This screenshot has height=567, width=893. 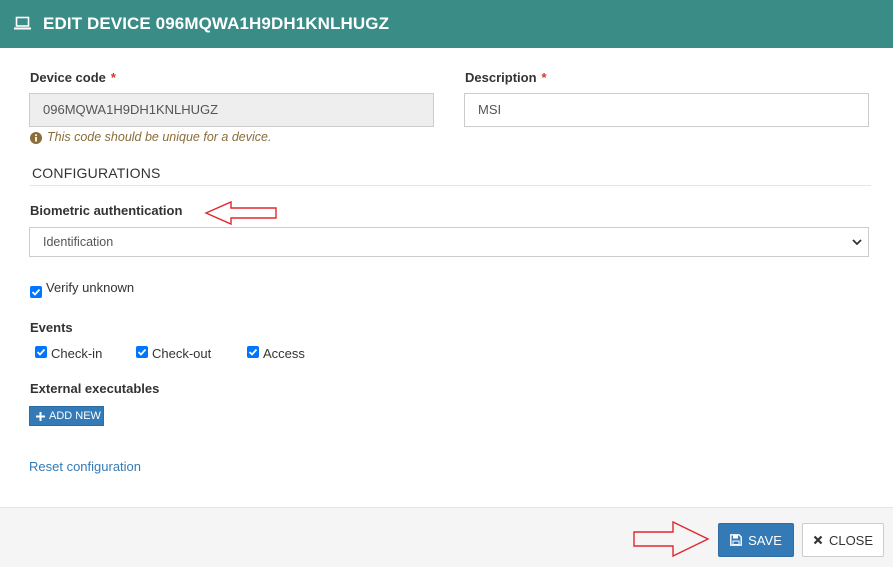 I want to click on dialog-title: EDIT DEVICE 096MQWA1H9DH1KNLHUGZ, so click(x=216, y=23).